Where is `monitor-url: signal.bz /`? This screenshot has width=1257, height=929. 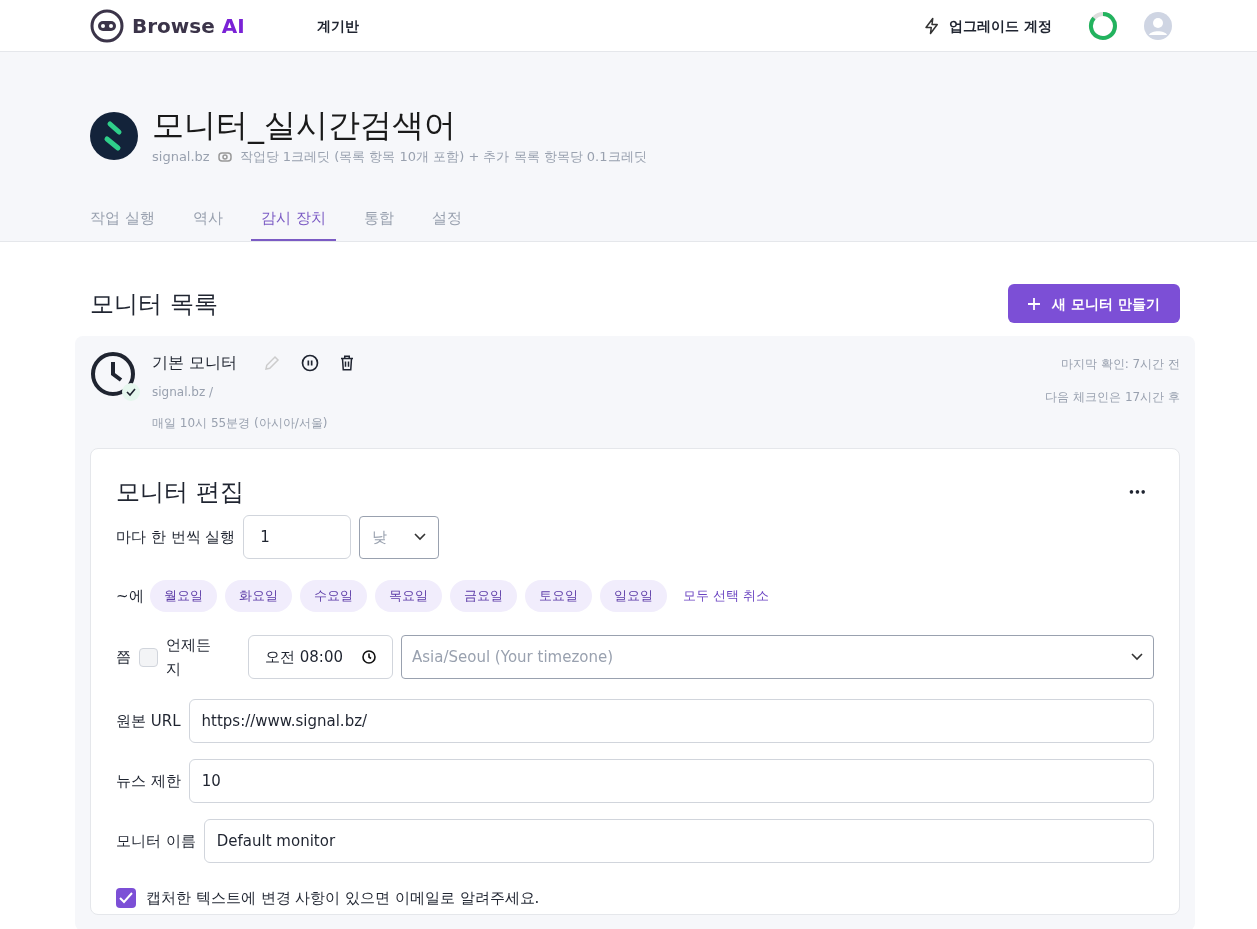
monitor-url: signal.bz / is located at coordinates (183, 392).